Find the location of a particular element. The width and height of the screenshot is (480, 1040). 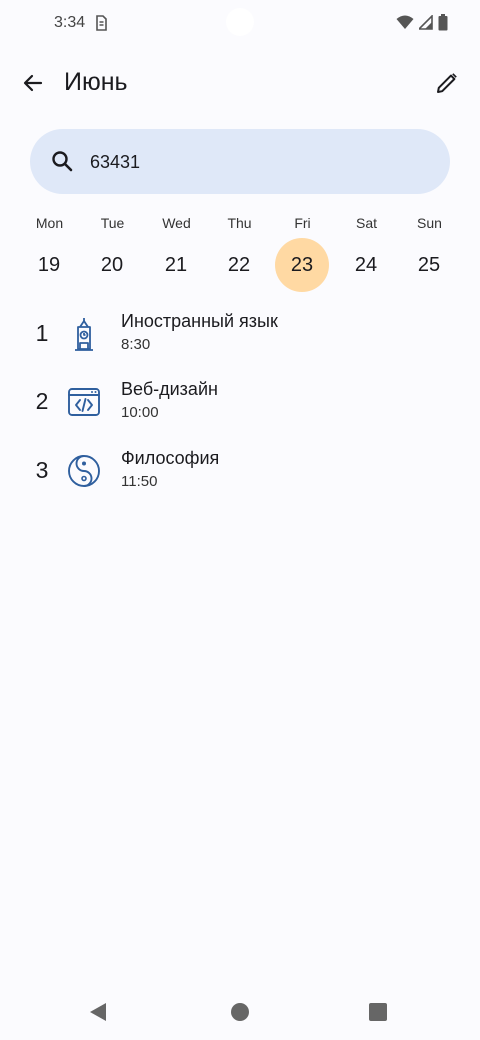

yin-yang-icon is located at coordinates (84, 471).